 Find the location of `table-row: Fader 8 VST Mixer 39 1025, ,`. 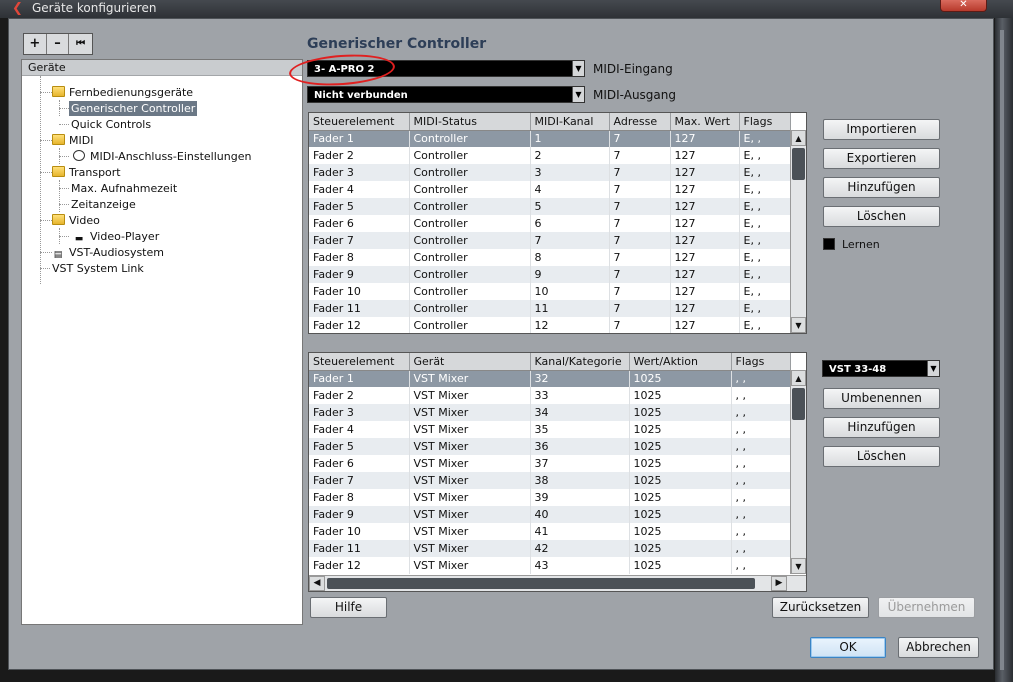

table-row: Fader 8 VST Mixer 39 1025, , is located at coordinates (550, 497).